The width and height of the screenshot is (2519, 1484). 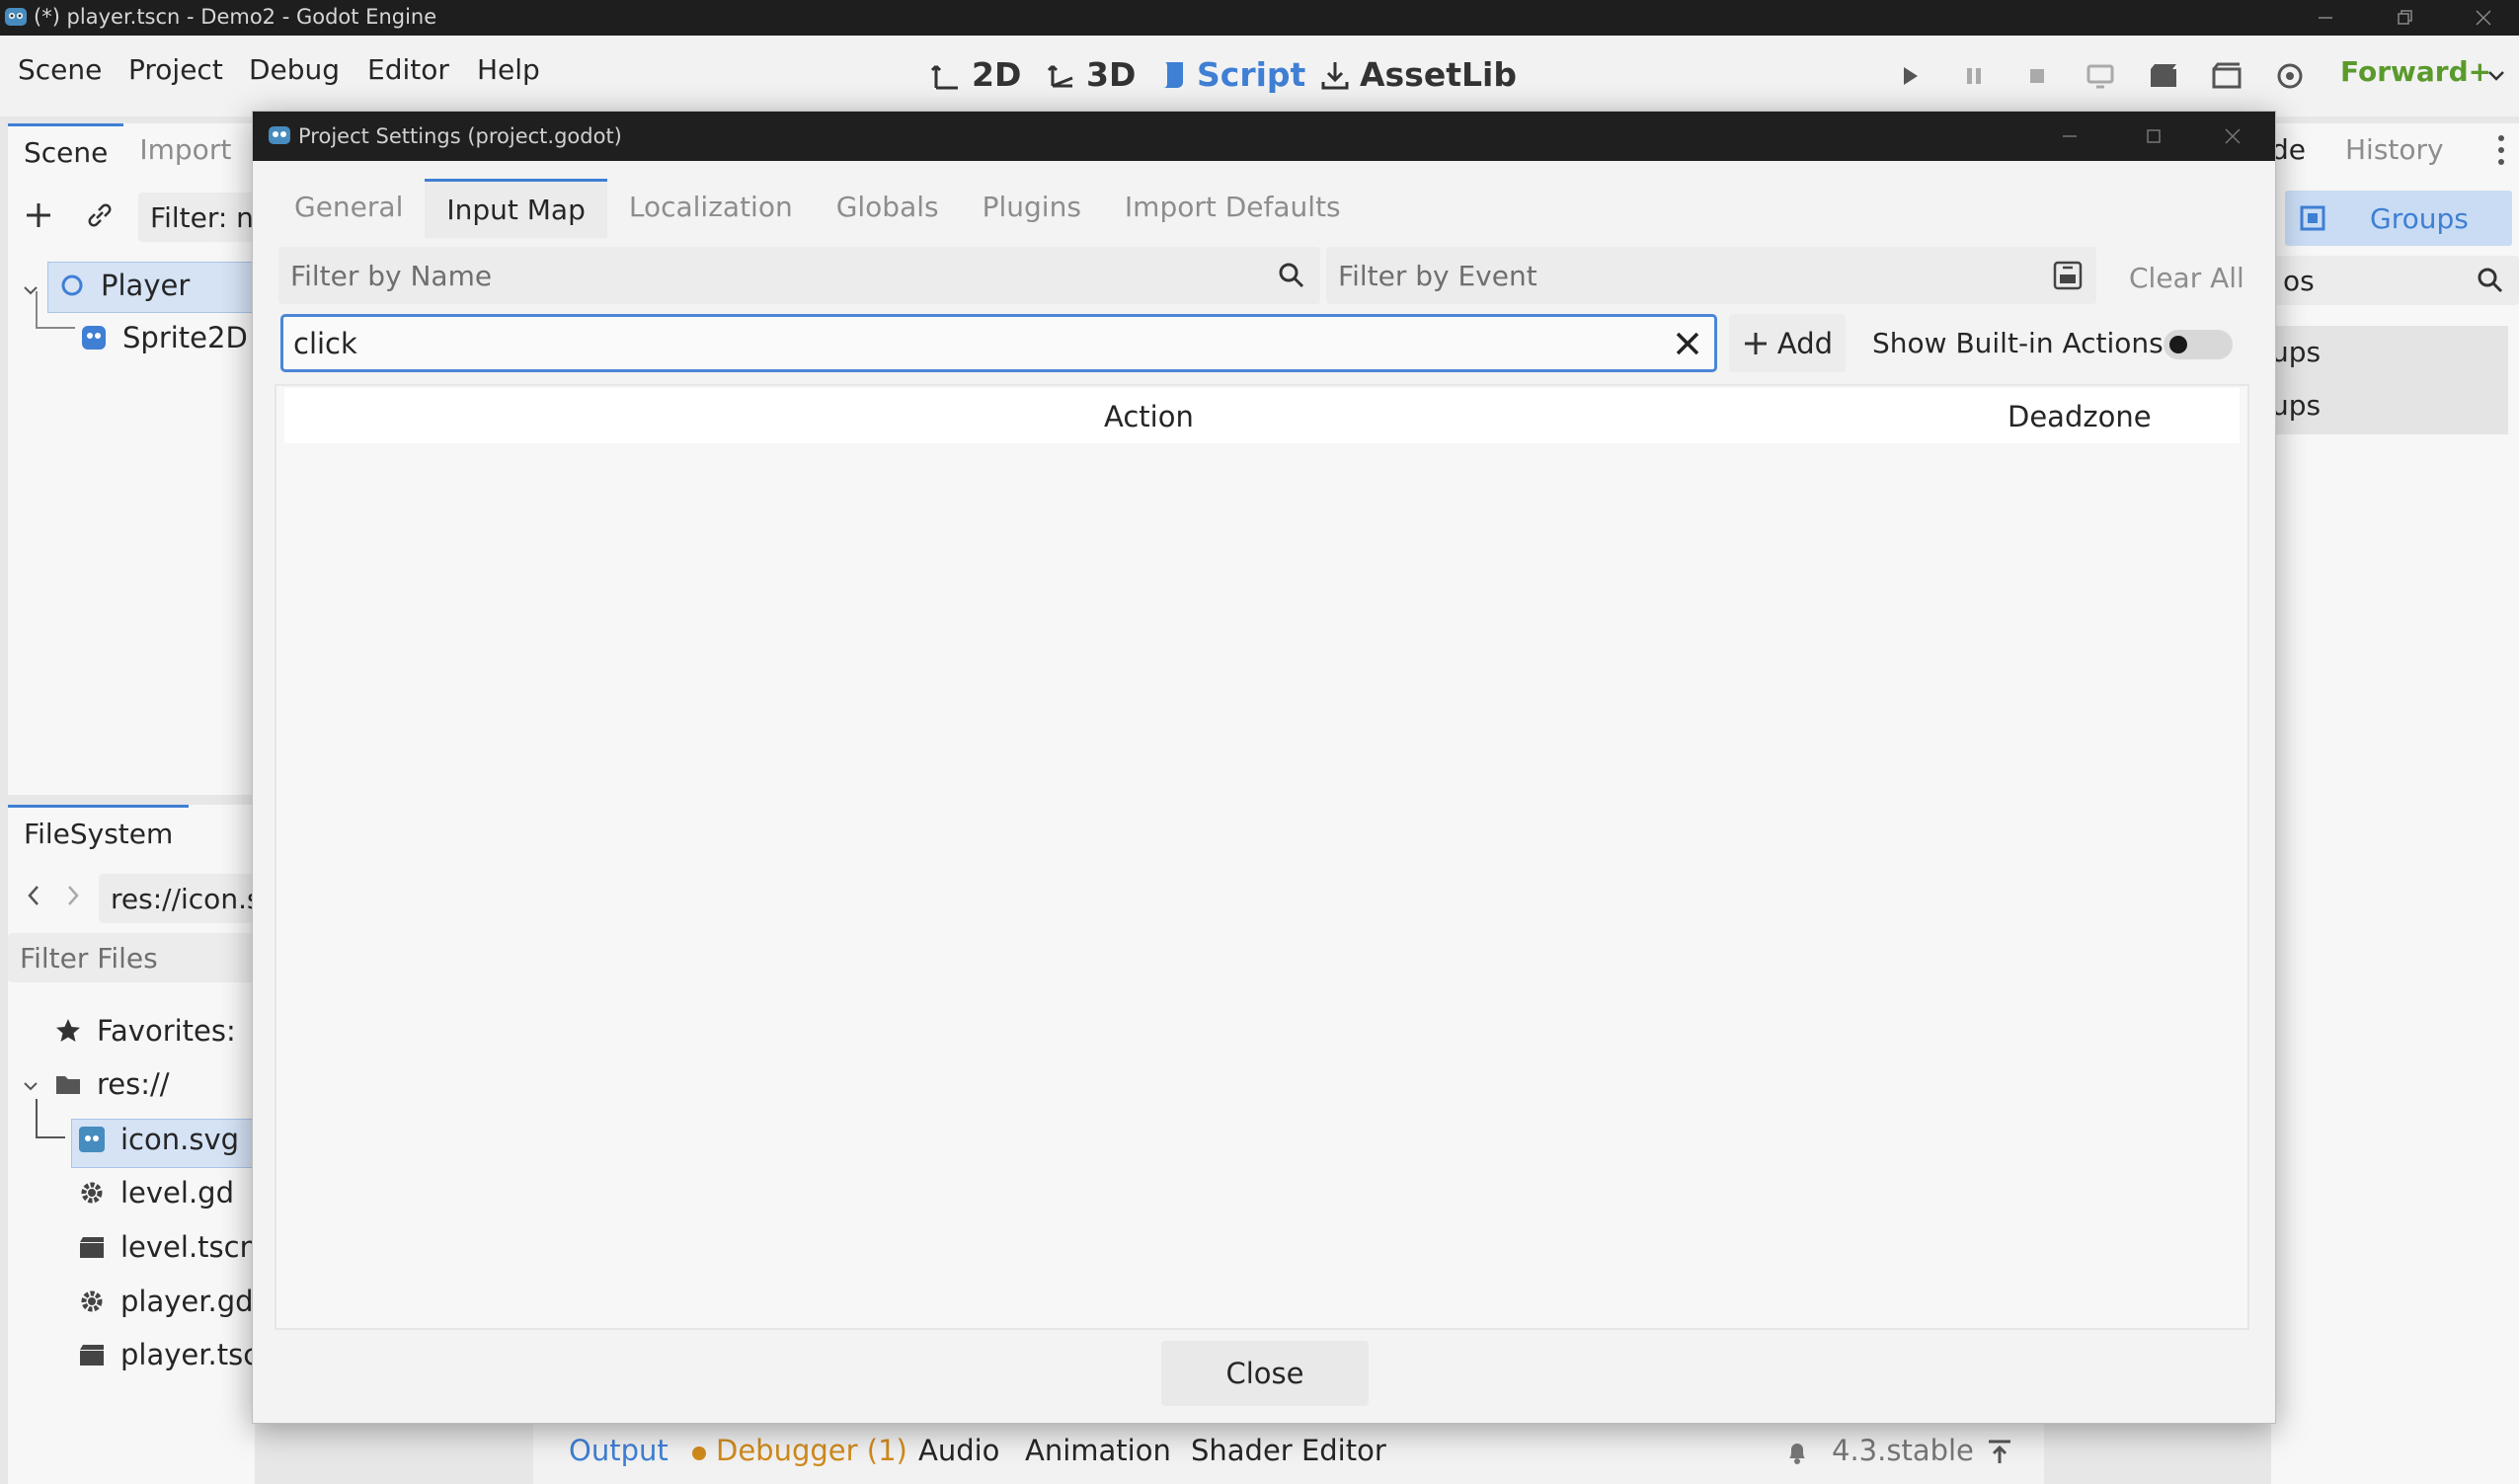 What do you see at coordinates (188, 899) in the screenshot?
I see `filesystem-path: res://icon.sv` at bounding box center [188, 899].